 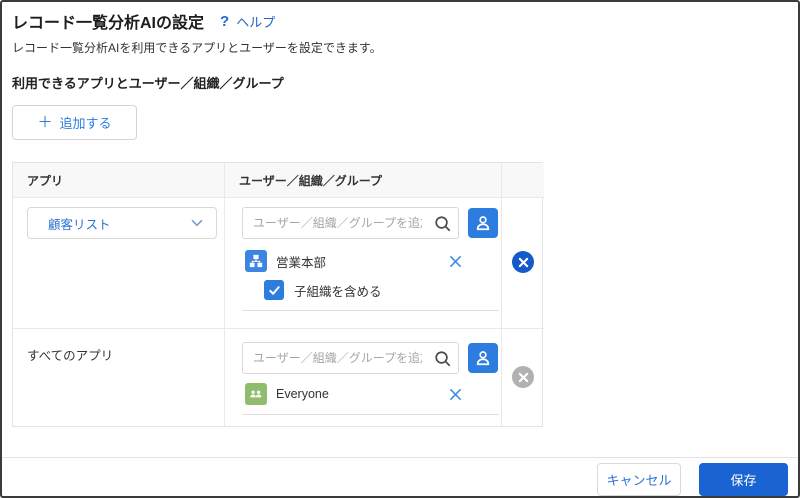 I want to click on page-description: レコード一覧分析AIを利用できるアプリとユーザーを設定できます。, so click(x=197, y=48).